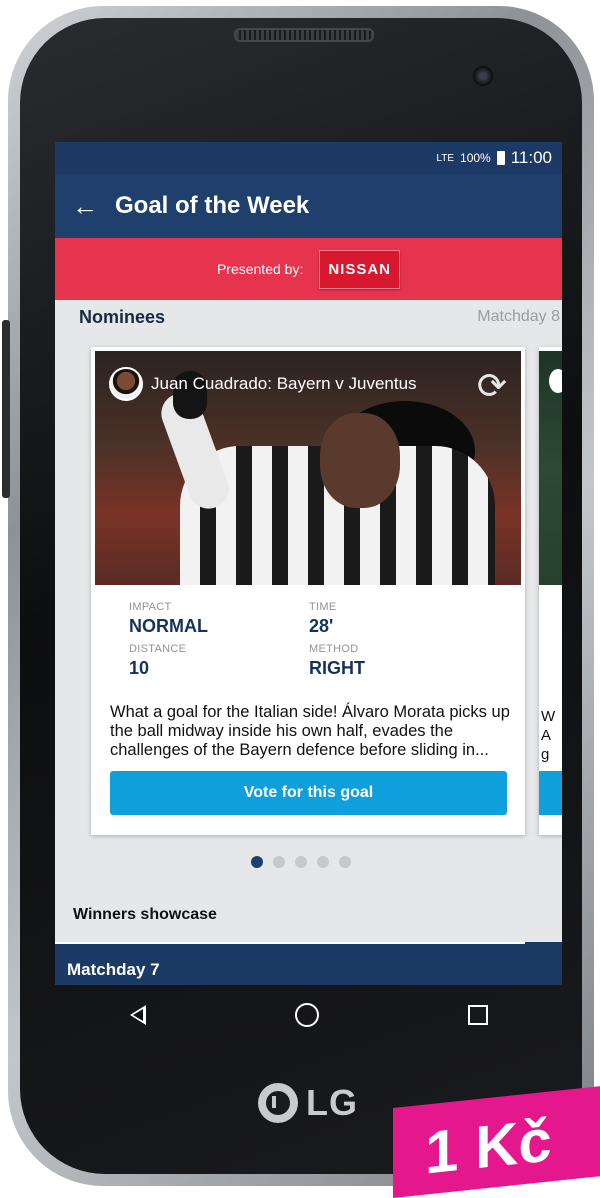  Describe the element at coordinates (168, 626) in the screenshot. I see `impact-value: NORMAL` at that location.